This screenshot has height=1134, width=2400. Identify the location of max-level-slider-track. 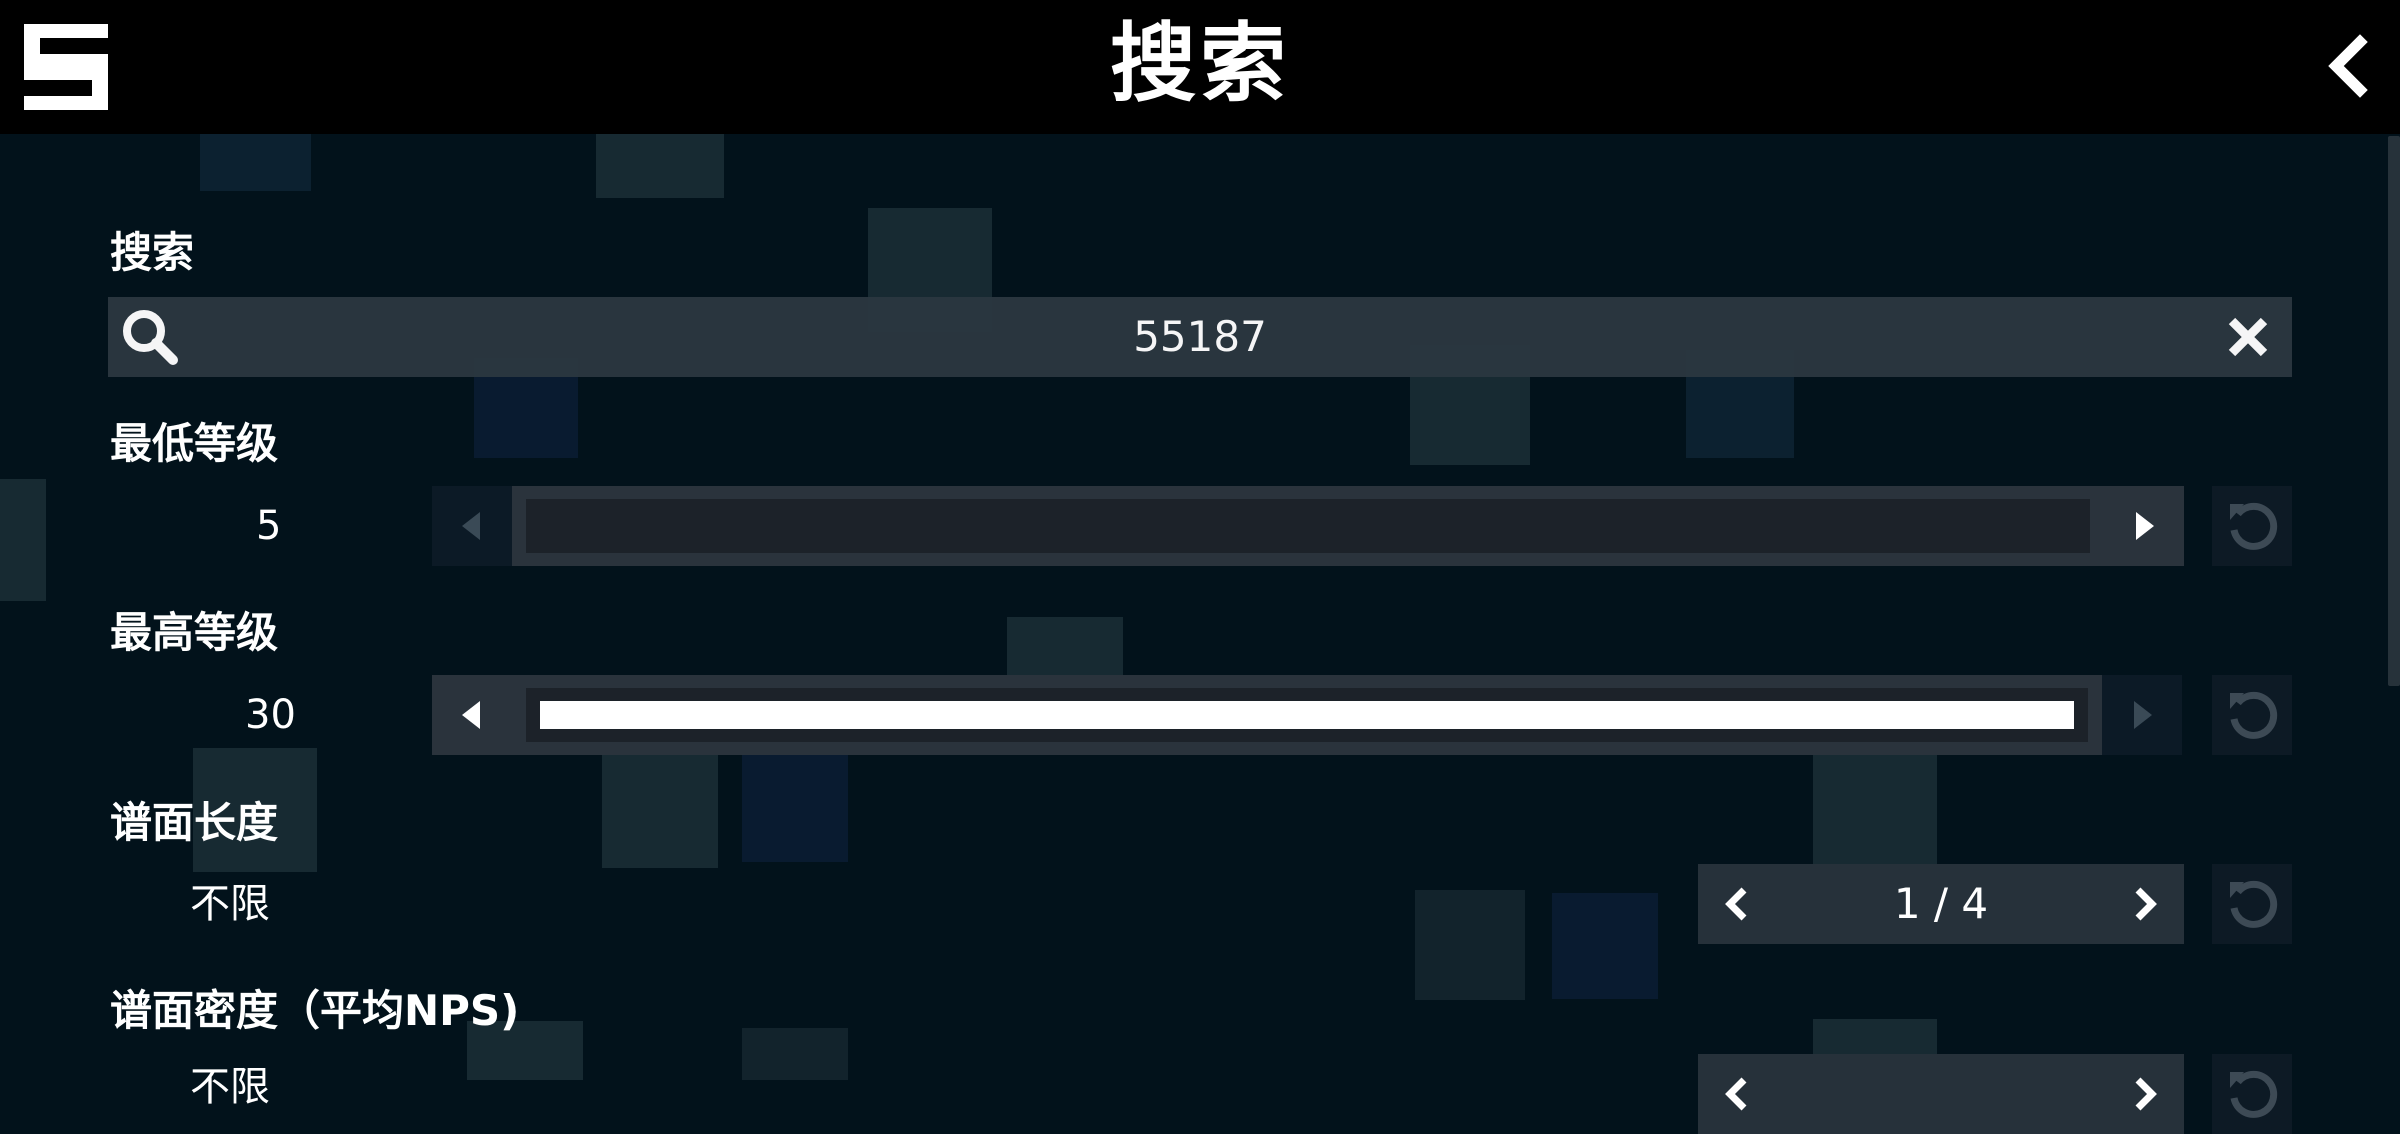
(1307, 715).